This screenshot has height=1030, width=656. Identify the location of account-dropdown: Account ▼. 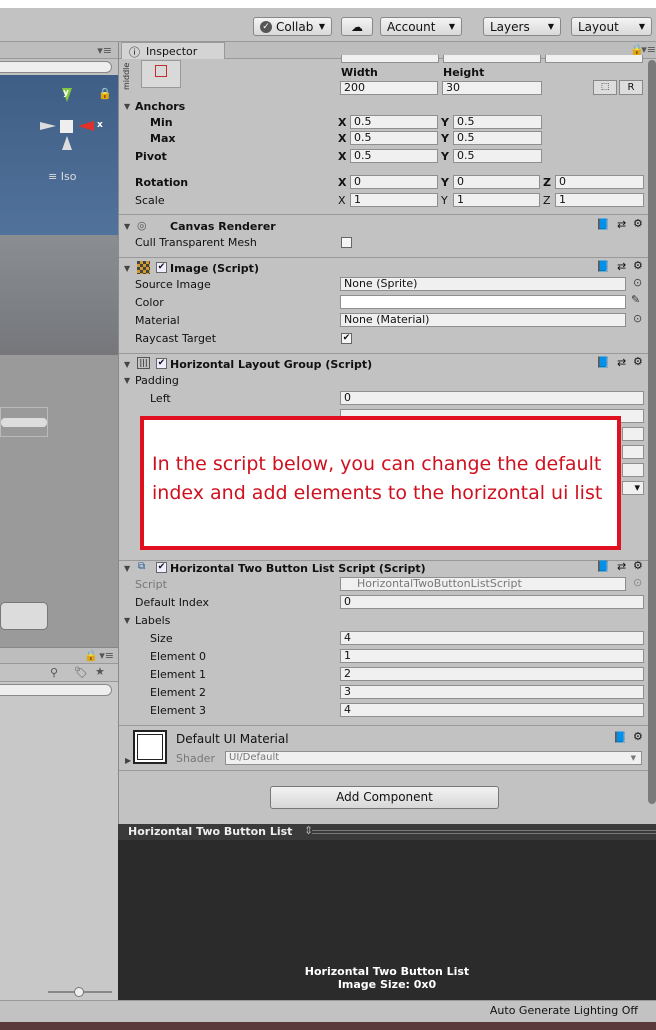
(421, 26).